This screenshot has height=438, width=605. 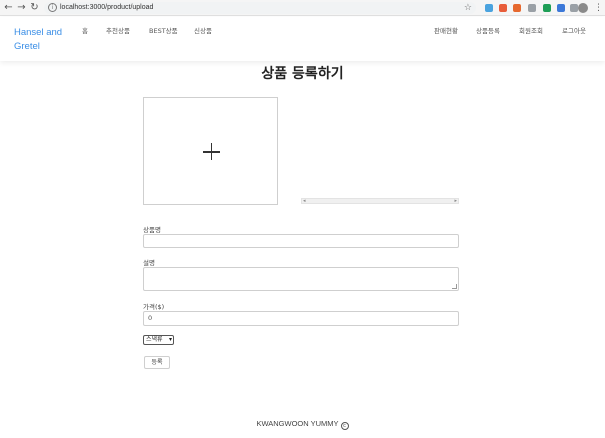 I want to click on back-icon: ←, so click(x=8, y=8).